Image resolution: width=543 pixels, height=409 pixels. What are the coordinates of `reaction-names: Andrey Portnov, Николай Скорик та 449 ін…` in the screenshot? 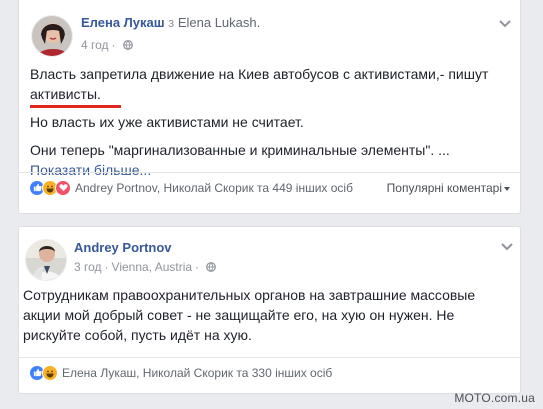 It's located at (214, 188).